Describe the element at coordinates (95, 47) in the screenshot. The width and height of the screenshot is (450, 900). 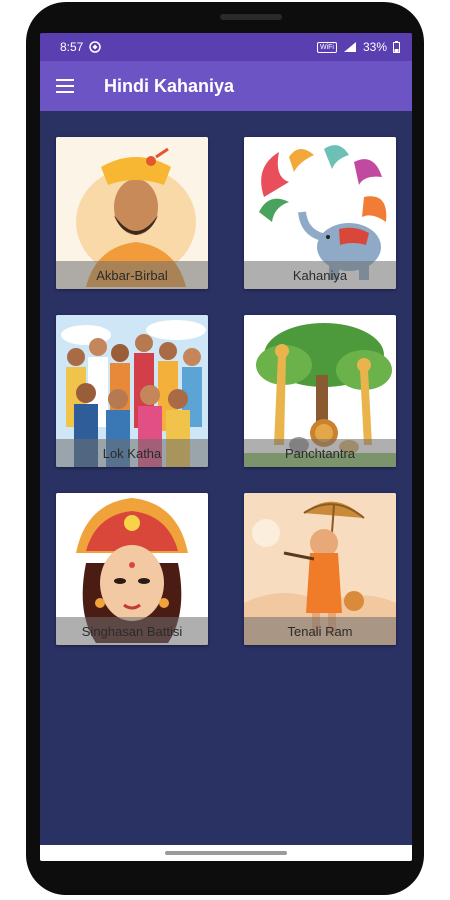
I see `notification-icon` at that location.